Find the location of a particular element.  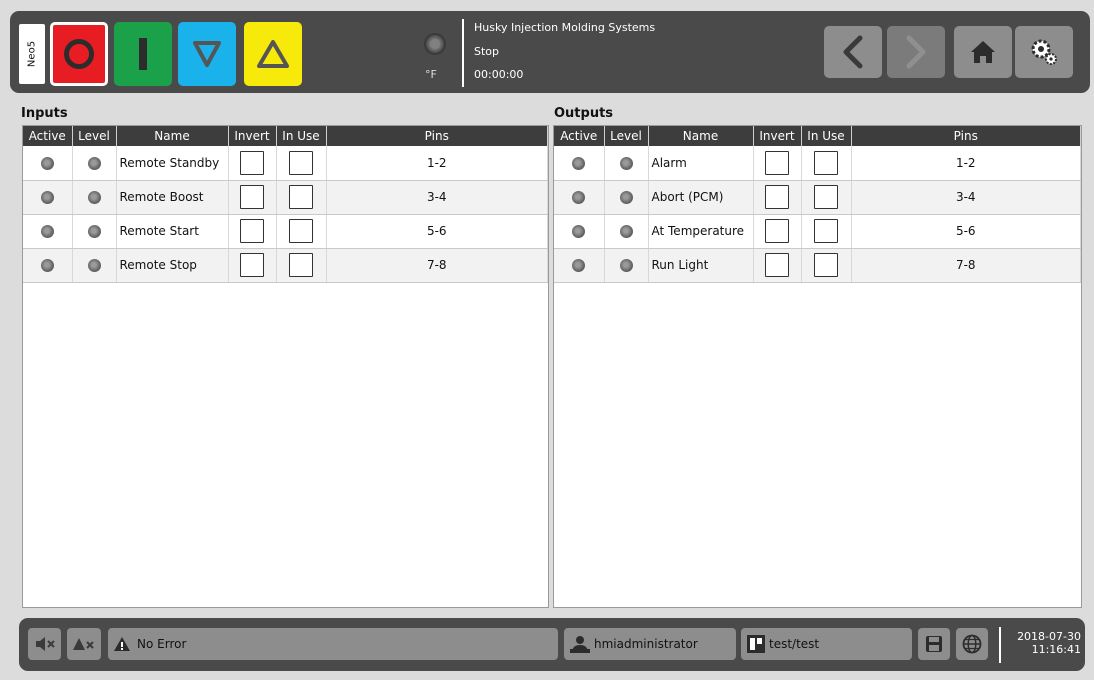

col-header: Pins is located at coordinates (966, 136).